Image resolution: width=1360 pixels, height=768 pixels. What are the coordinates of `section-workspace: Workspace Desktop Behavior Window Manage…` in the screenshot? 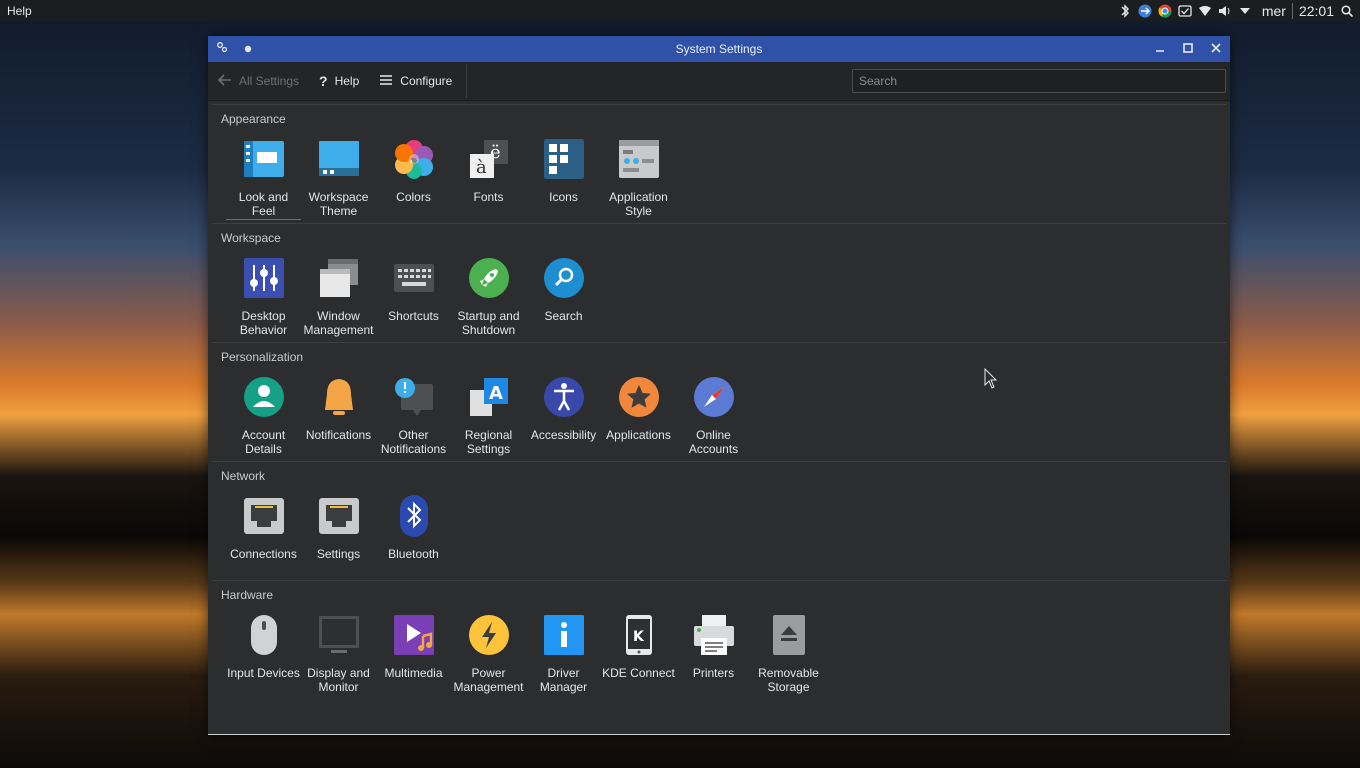 It's located at (719, 282).